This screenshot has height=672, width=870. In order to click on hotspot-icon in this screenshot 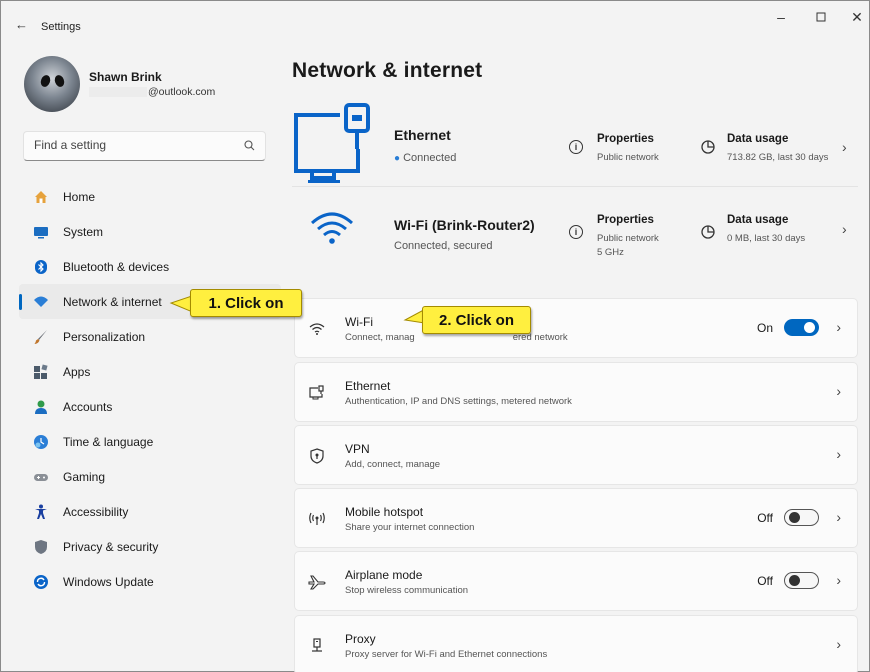, I will do `click(317, 519)`.